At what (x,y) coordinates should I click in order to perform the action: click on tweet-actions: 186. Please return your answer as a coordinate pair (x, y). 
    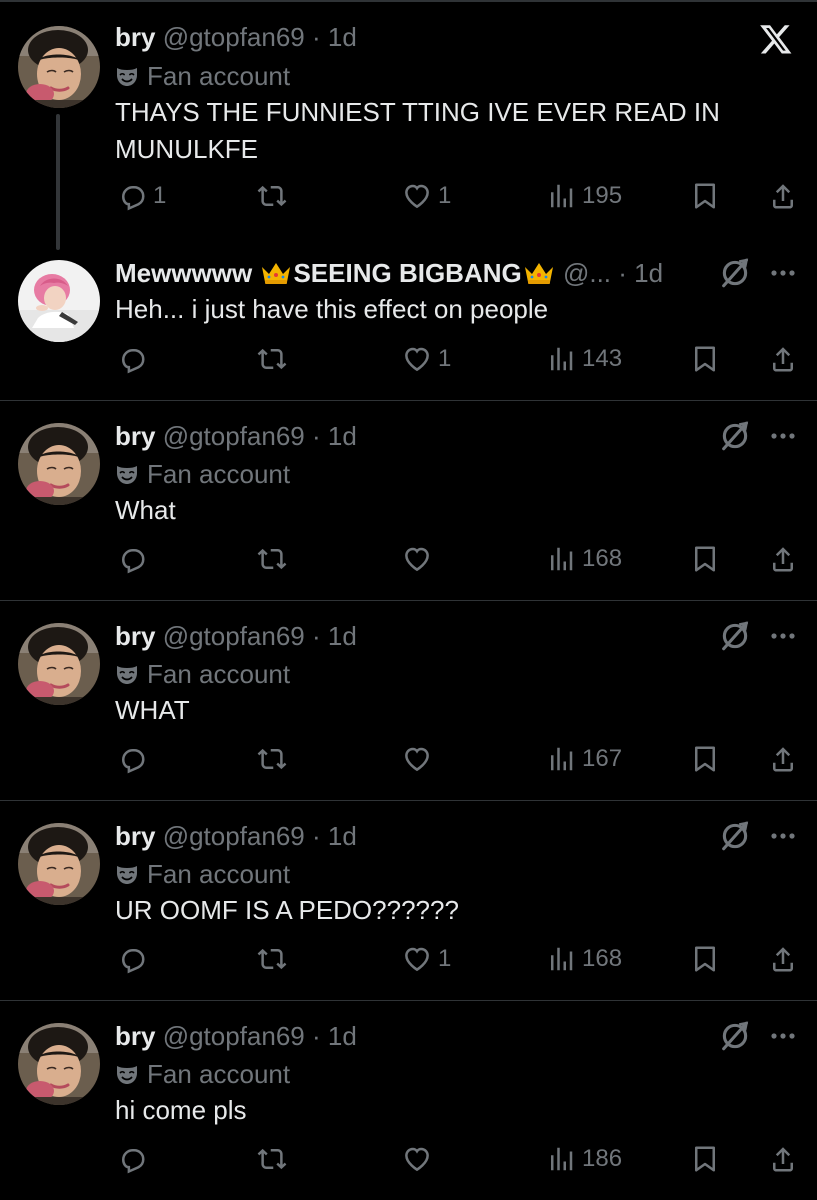
    Looking at the image, I should click on (408, 1159).